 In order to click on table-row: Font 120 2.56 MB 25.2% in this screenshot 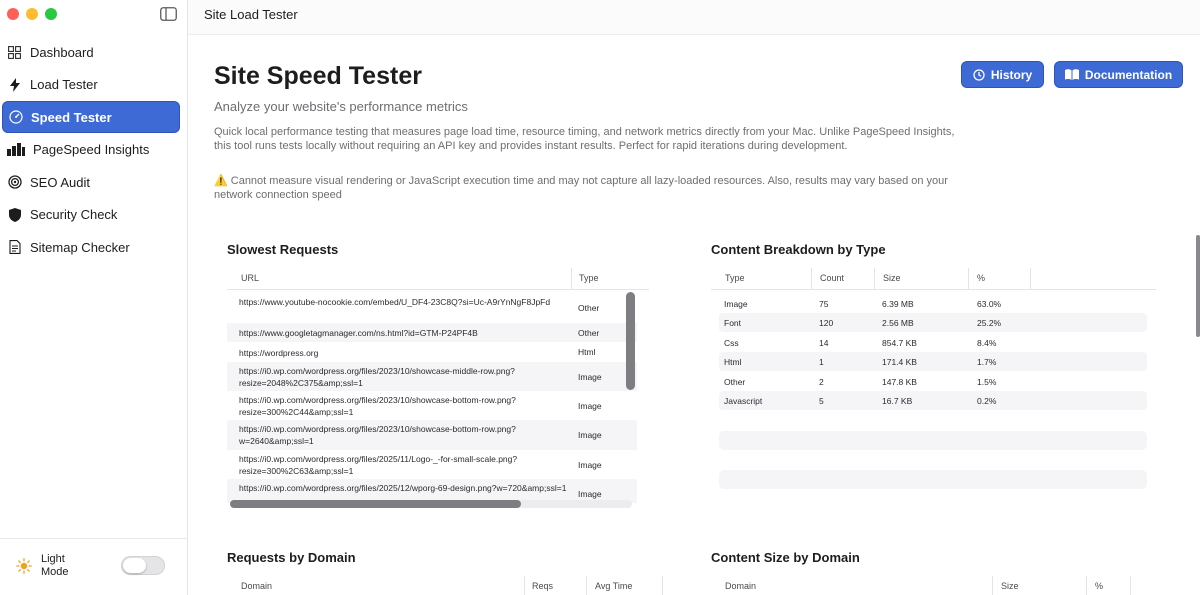, I will do `click(933, 322)`.